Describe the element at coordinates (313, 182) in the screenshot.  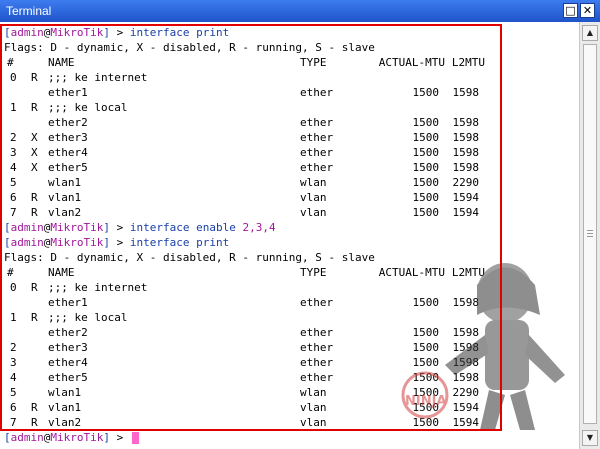
I see `interface-type: wlan` at that location.